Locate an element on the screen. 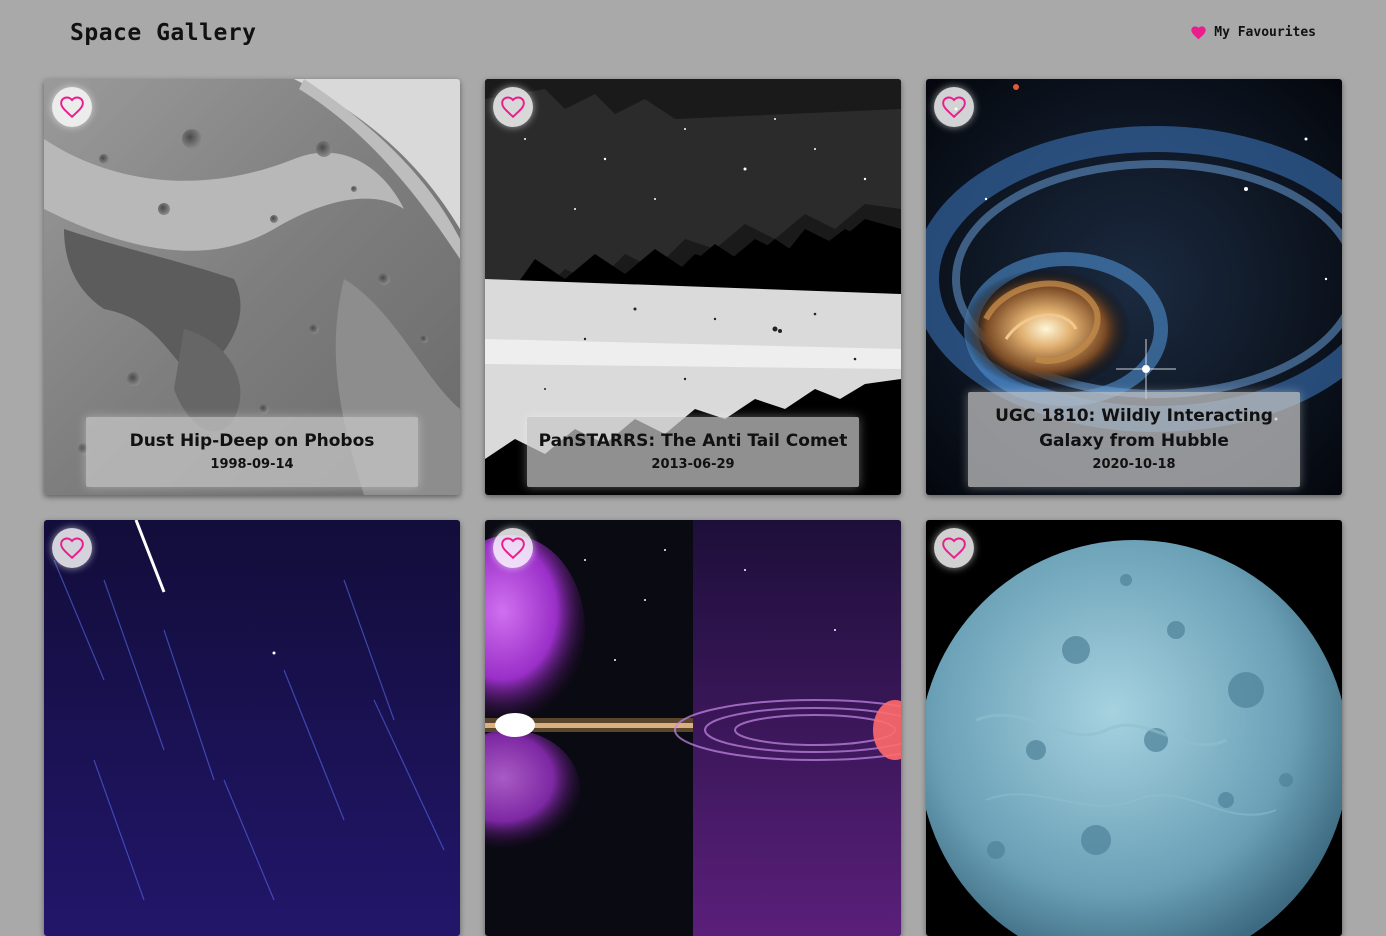 The height and width of the screenshot is (936, 1386). icy-moon-image is located at coordinates (1134, 728).